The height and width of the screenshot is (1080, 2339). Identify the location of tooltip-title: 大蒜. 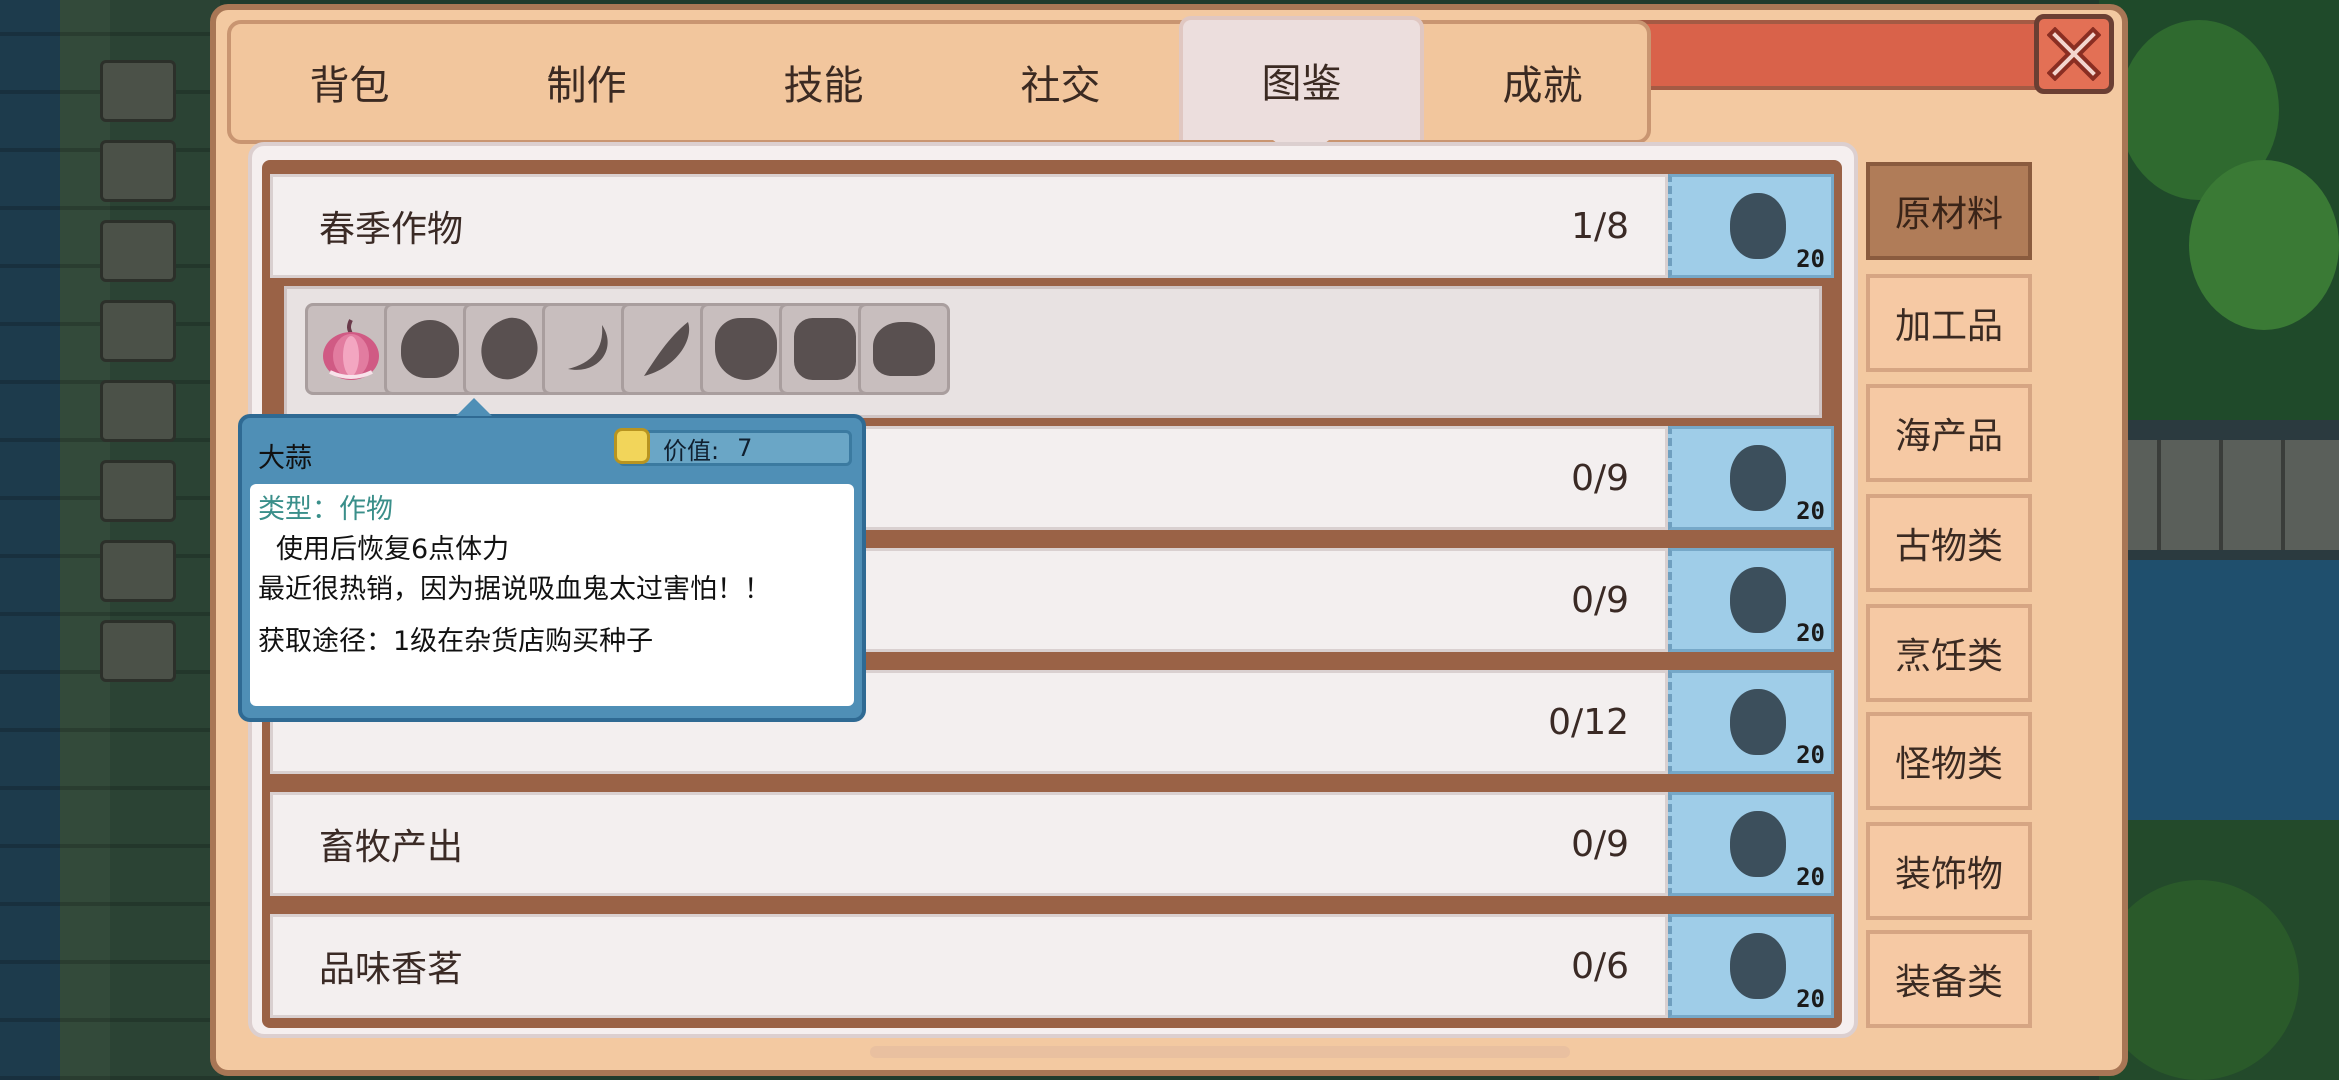
(285, 458).